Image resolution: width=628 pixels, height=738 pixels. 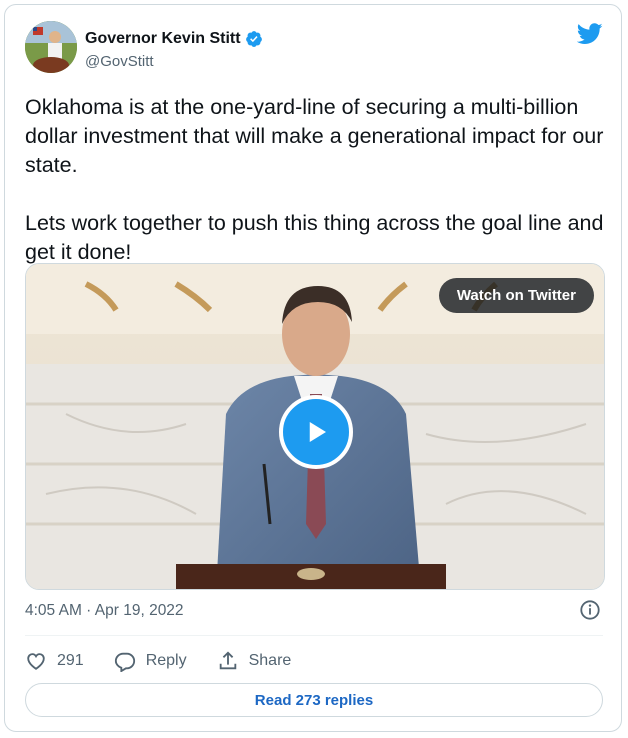 What do you see at coordinates (166, 660) in the screenshot?
I see `reply-label: Reply` at bounding box center [166, 660].